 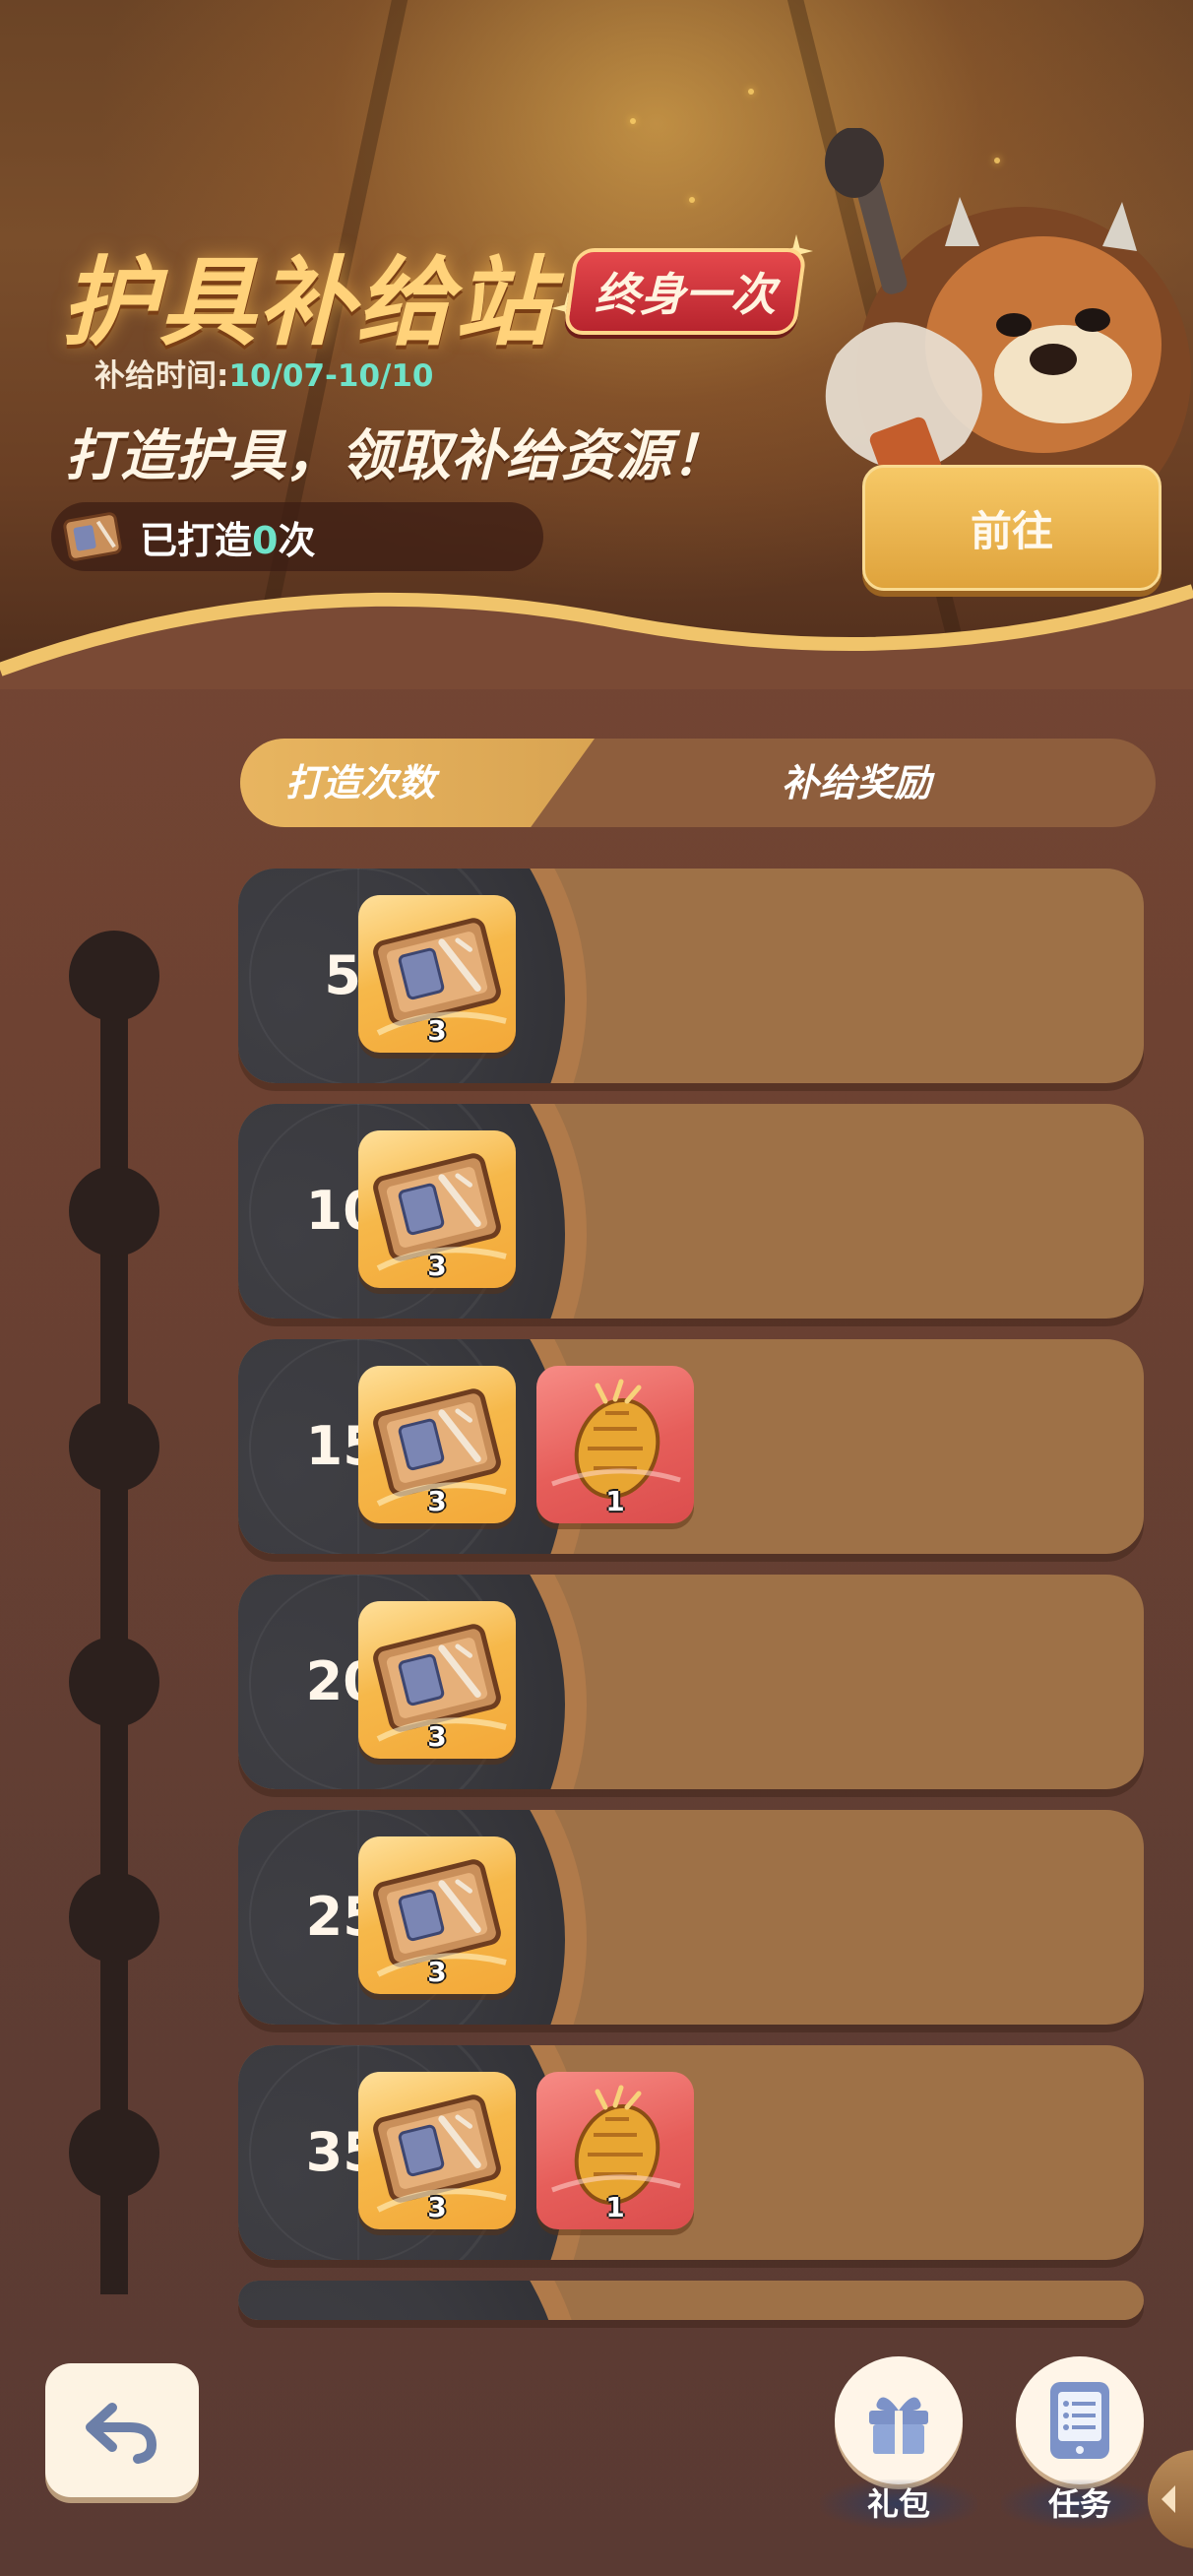 What do you see at coordinates (395, 456) in the screenshot?
I see `event-subtitle: 打造护具，领取补给资源！` at bounding box center [395, 456].